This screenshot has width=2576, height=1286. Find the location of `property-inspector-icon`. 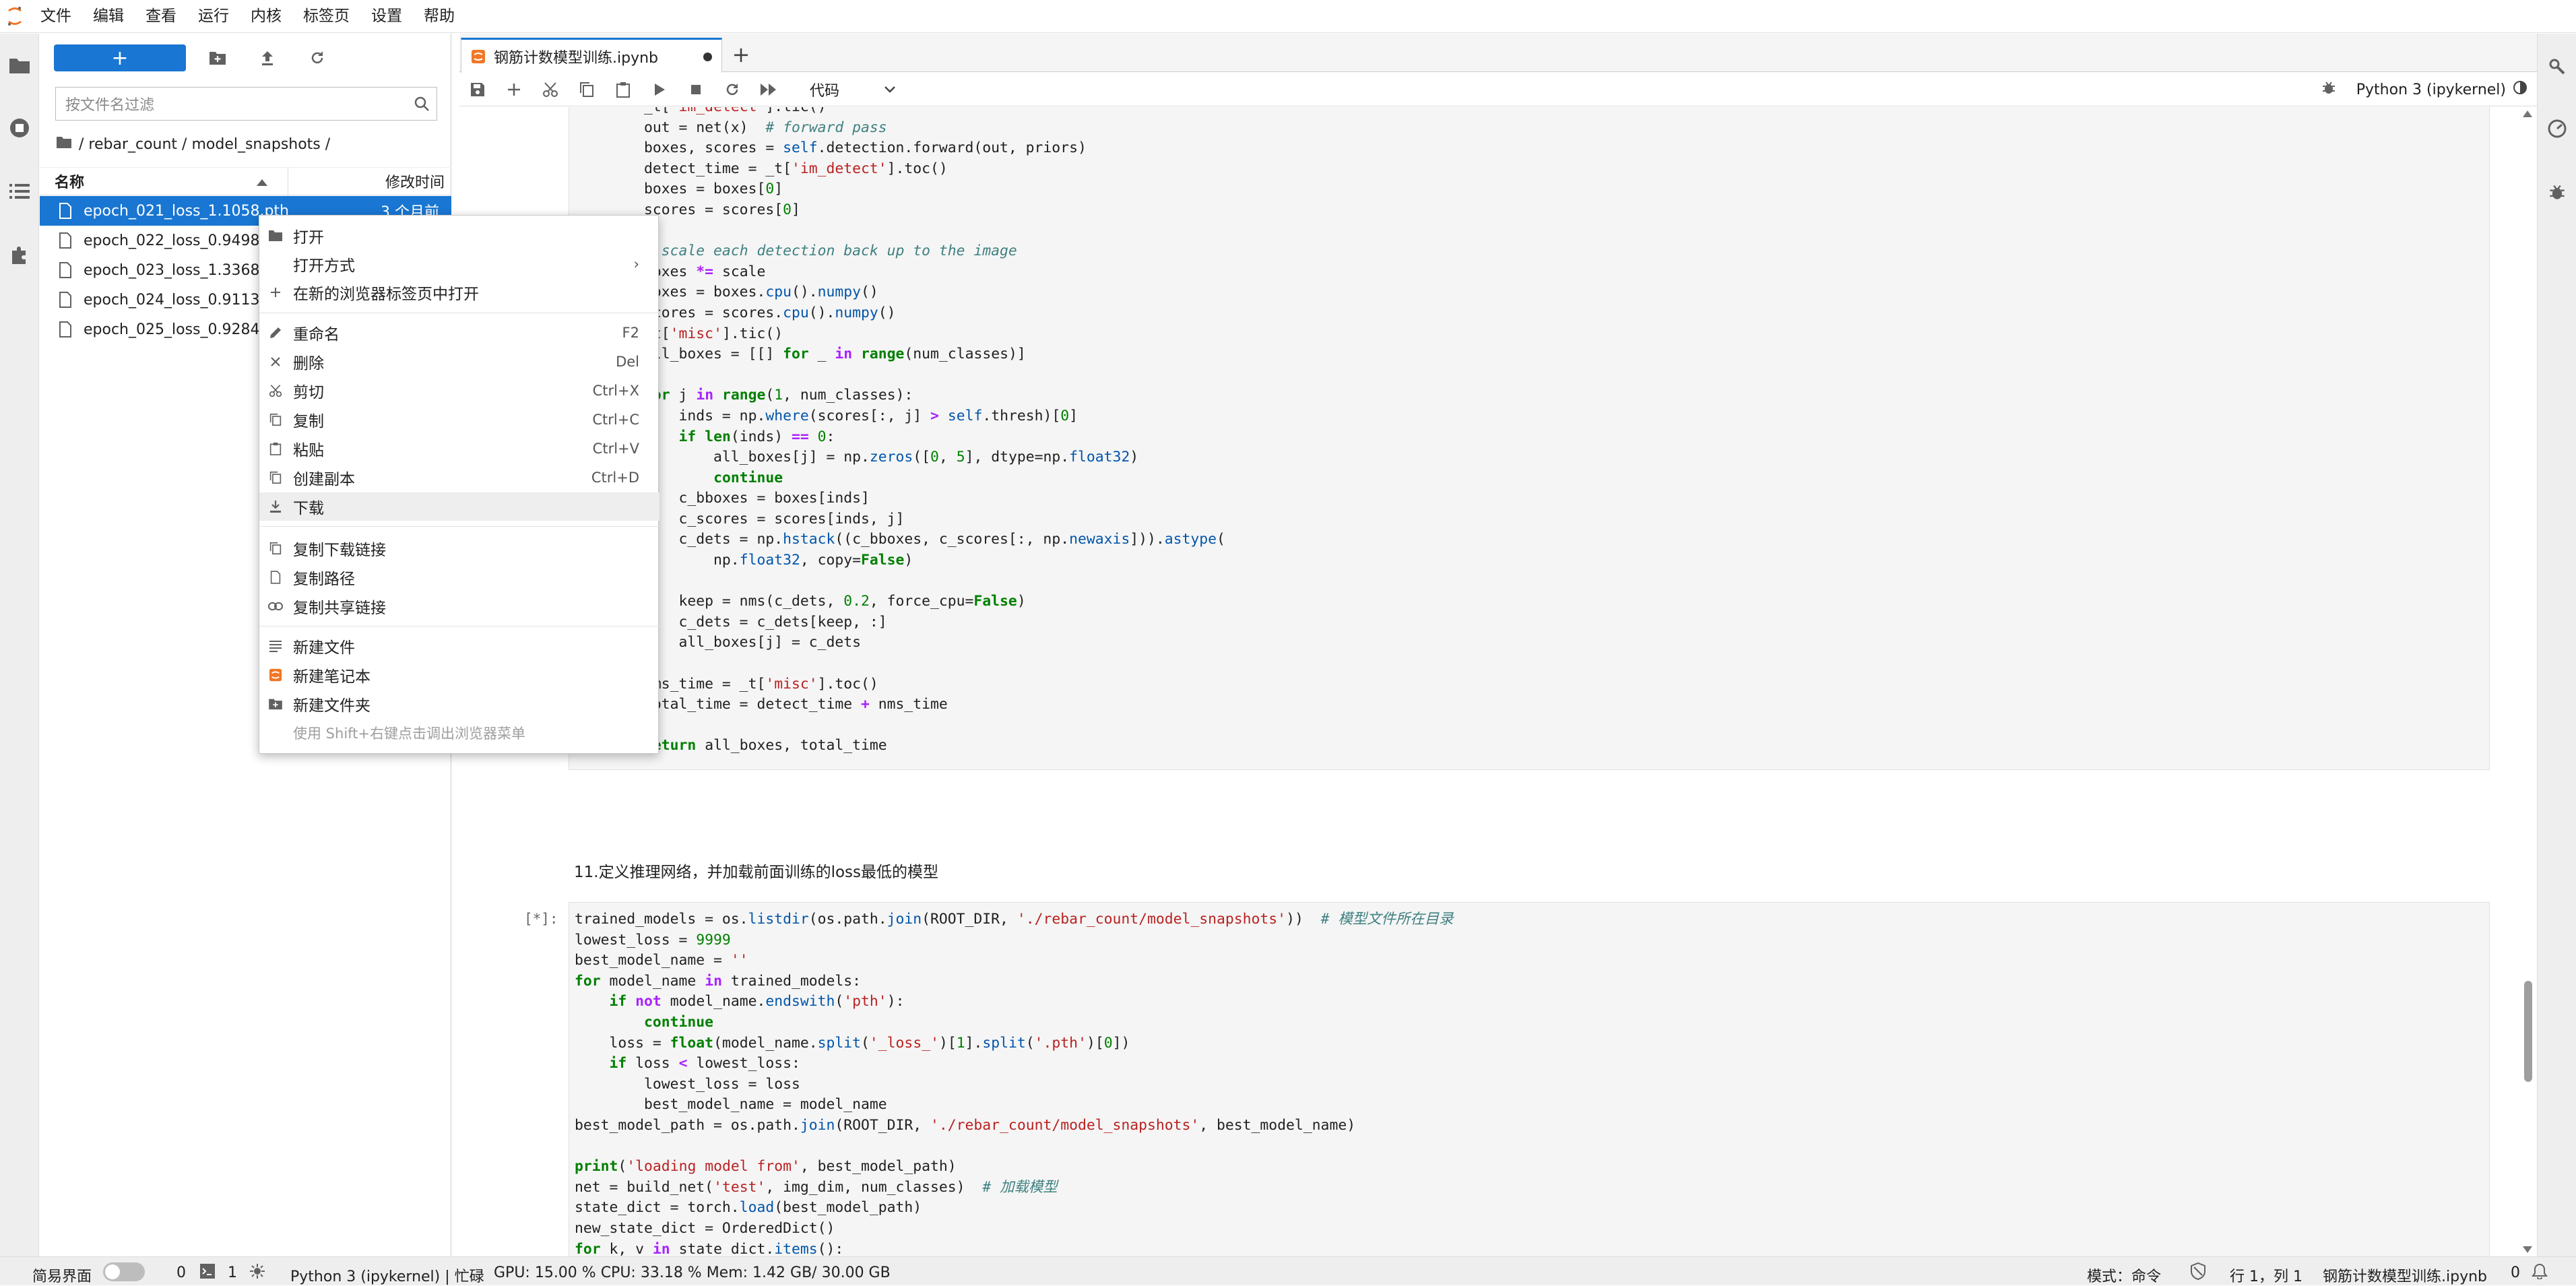

property-inspector-icon is located at coordinates (2557, 67).